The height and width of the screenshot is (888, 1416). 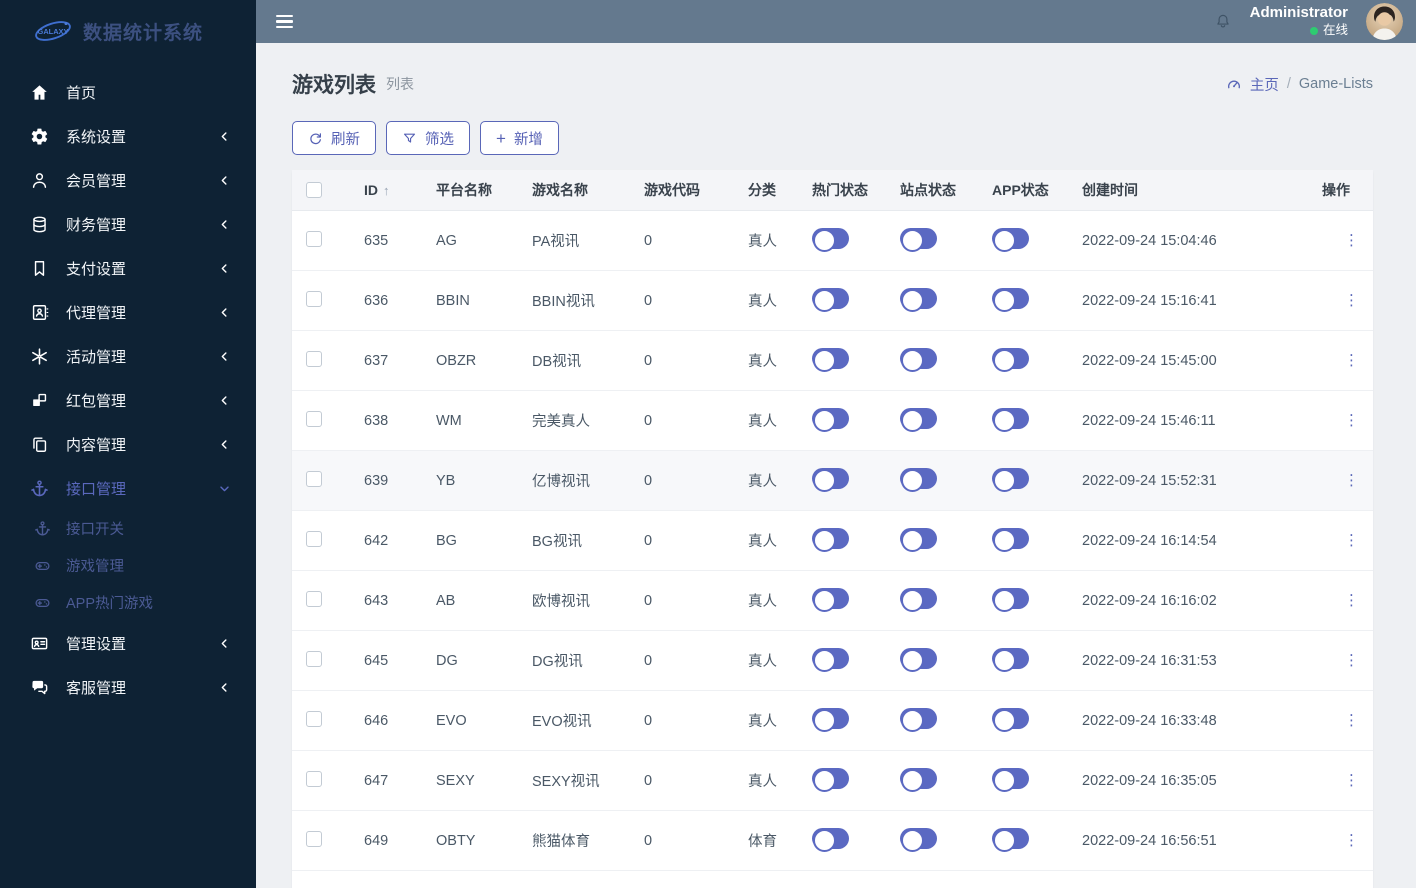 What do you see at coordinates (128, 268) in the screenshot?
I see `sidebar-item-bookmark-4: 支付设置` at bounding box center [128, 268].